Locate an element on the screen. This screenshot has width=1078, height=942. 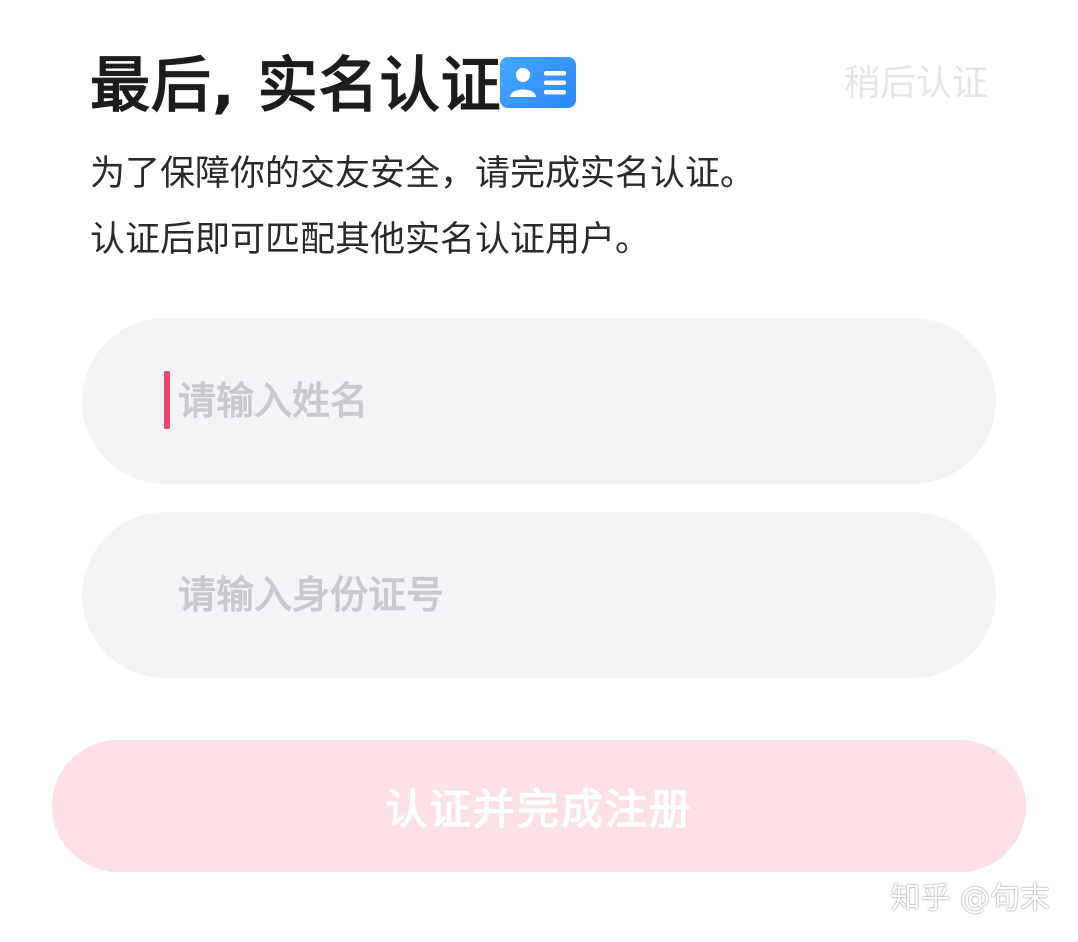
name-field is located at coordinates (539, 401).